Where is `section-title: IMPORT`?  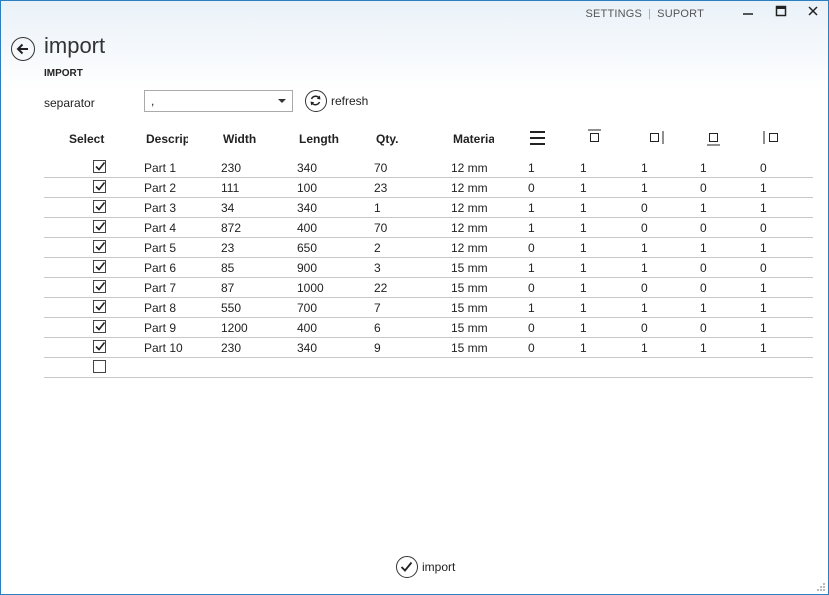
section-title: IMPORT is located at coordinates (63, 73).